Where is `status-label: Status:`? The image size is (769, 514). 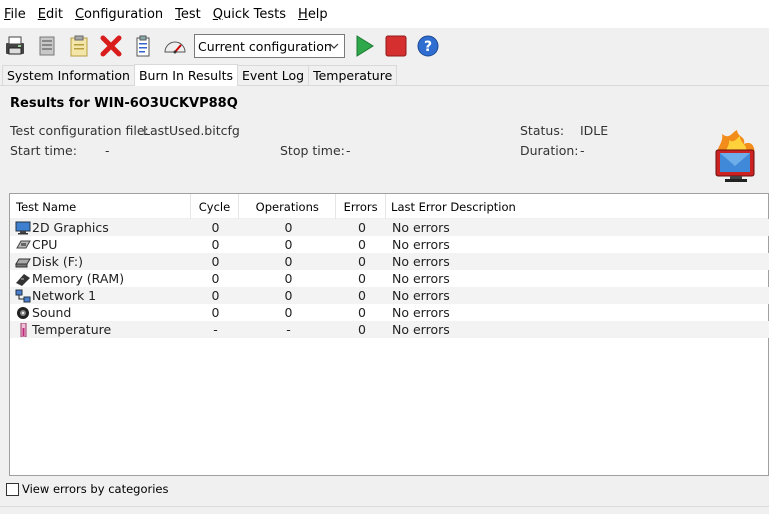
status-label: Status: is located at coordinates (542, 130).